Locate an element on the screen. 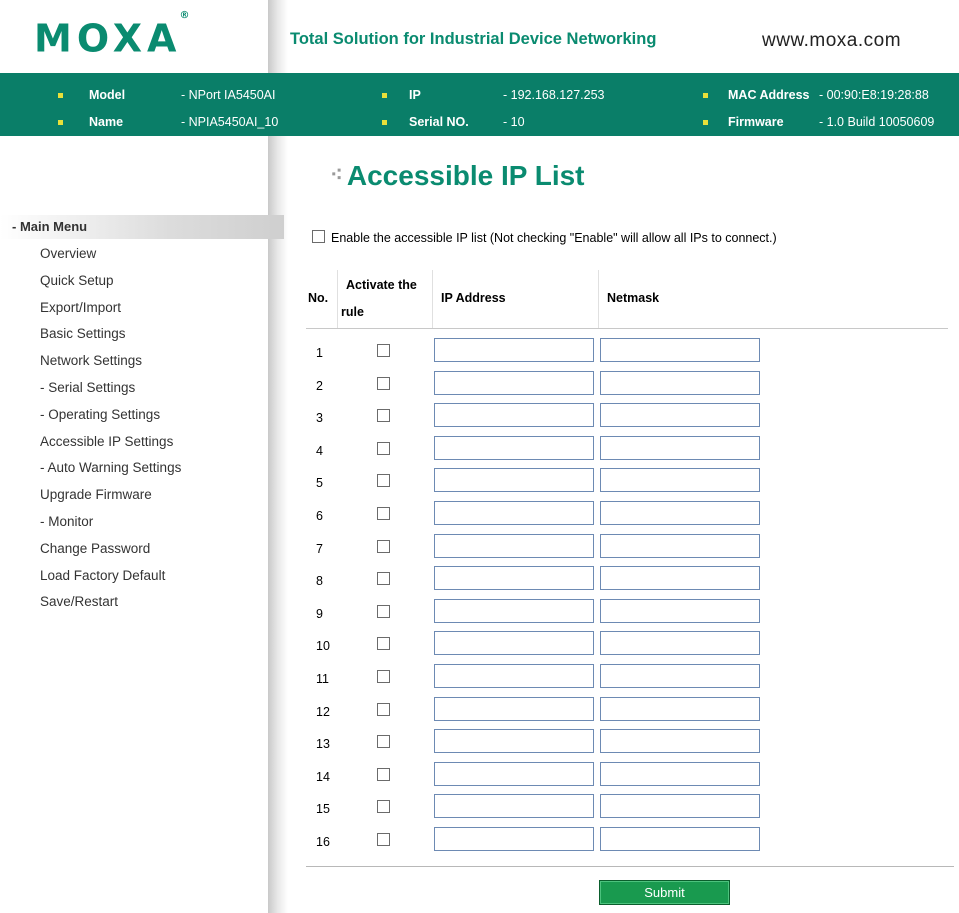 The height and width of the screenshot is (913, 959). submit-button: Submit is located at coordinates (664, 892).